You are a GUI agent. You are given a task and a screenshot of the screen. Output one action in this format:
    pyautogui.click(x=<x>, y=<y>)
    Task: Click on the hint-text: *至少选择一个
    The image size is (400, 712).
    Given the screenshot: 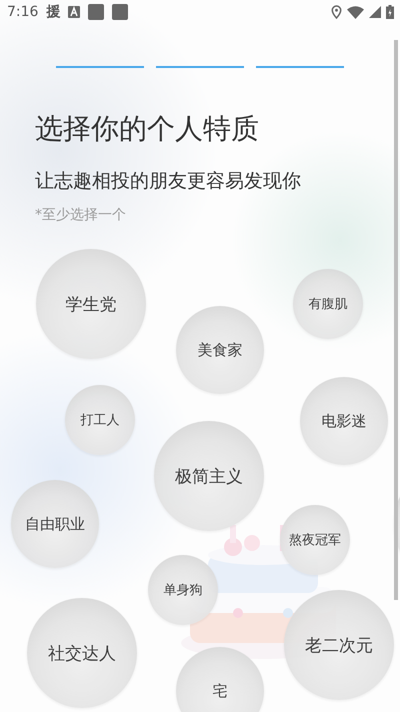 What is the action you would take?
    pyautogui.click(x=81, y=215)
    